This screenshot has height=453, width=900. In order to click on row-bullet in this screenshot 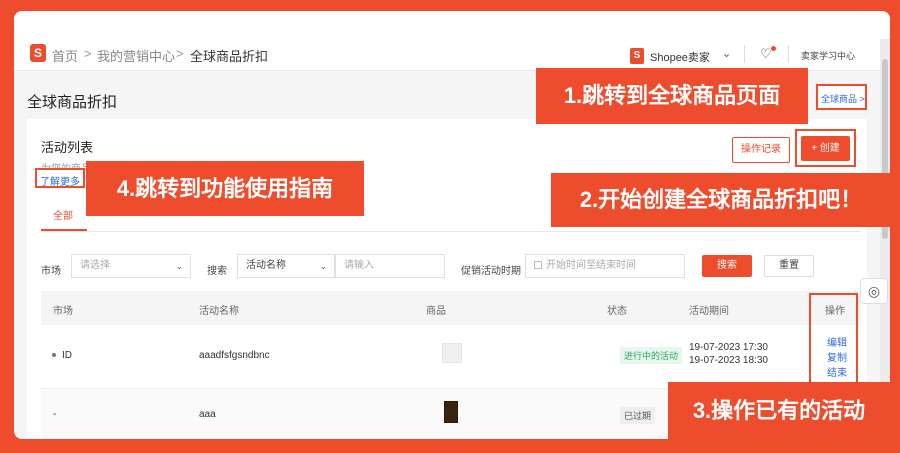, I will do `click(54, 355)`.